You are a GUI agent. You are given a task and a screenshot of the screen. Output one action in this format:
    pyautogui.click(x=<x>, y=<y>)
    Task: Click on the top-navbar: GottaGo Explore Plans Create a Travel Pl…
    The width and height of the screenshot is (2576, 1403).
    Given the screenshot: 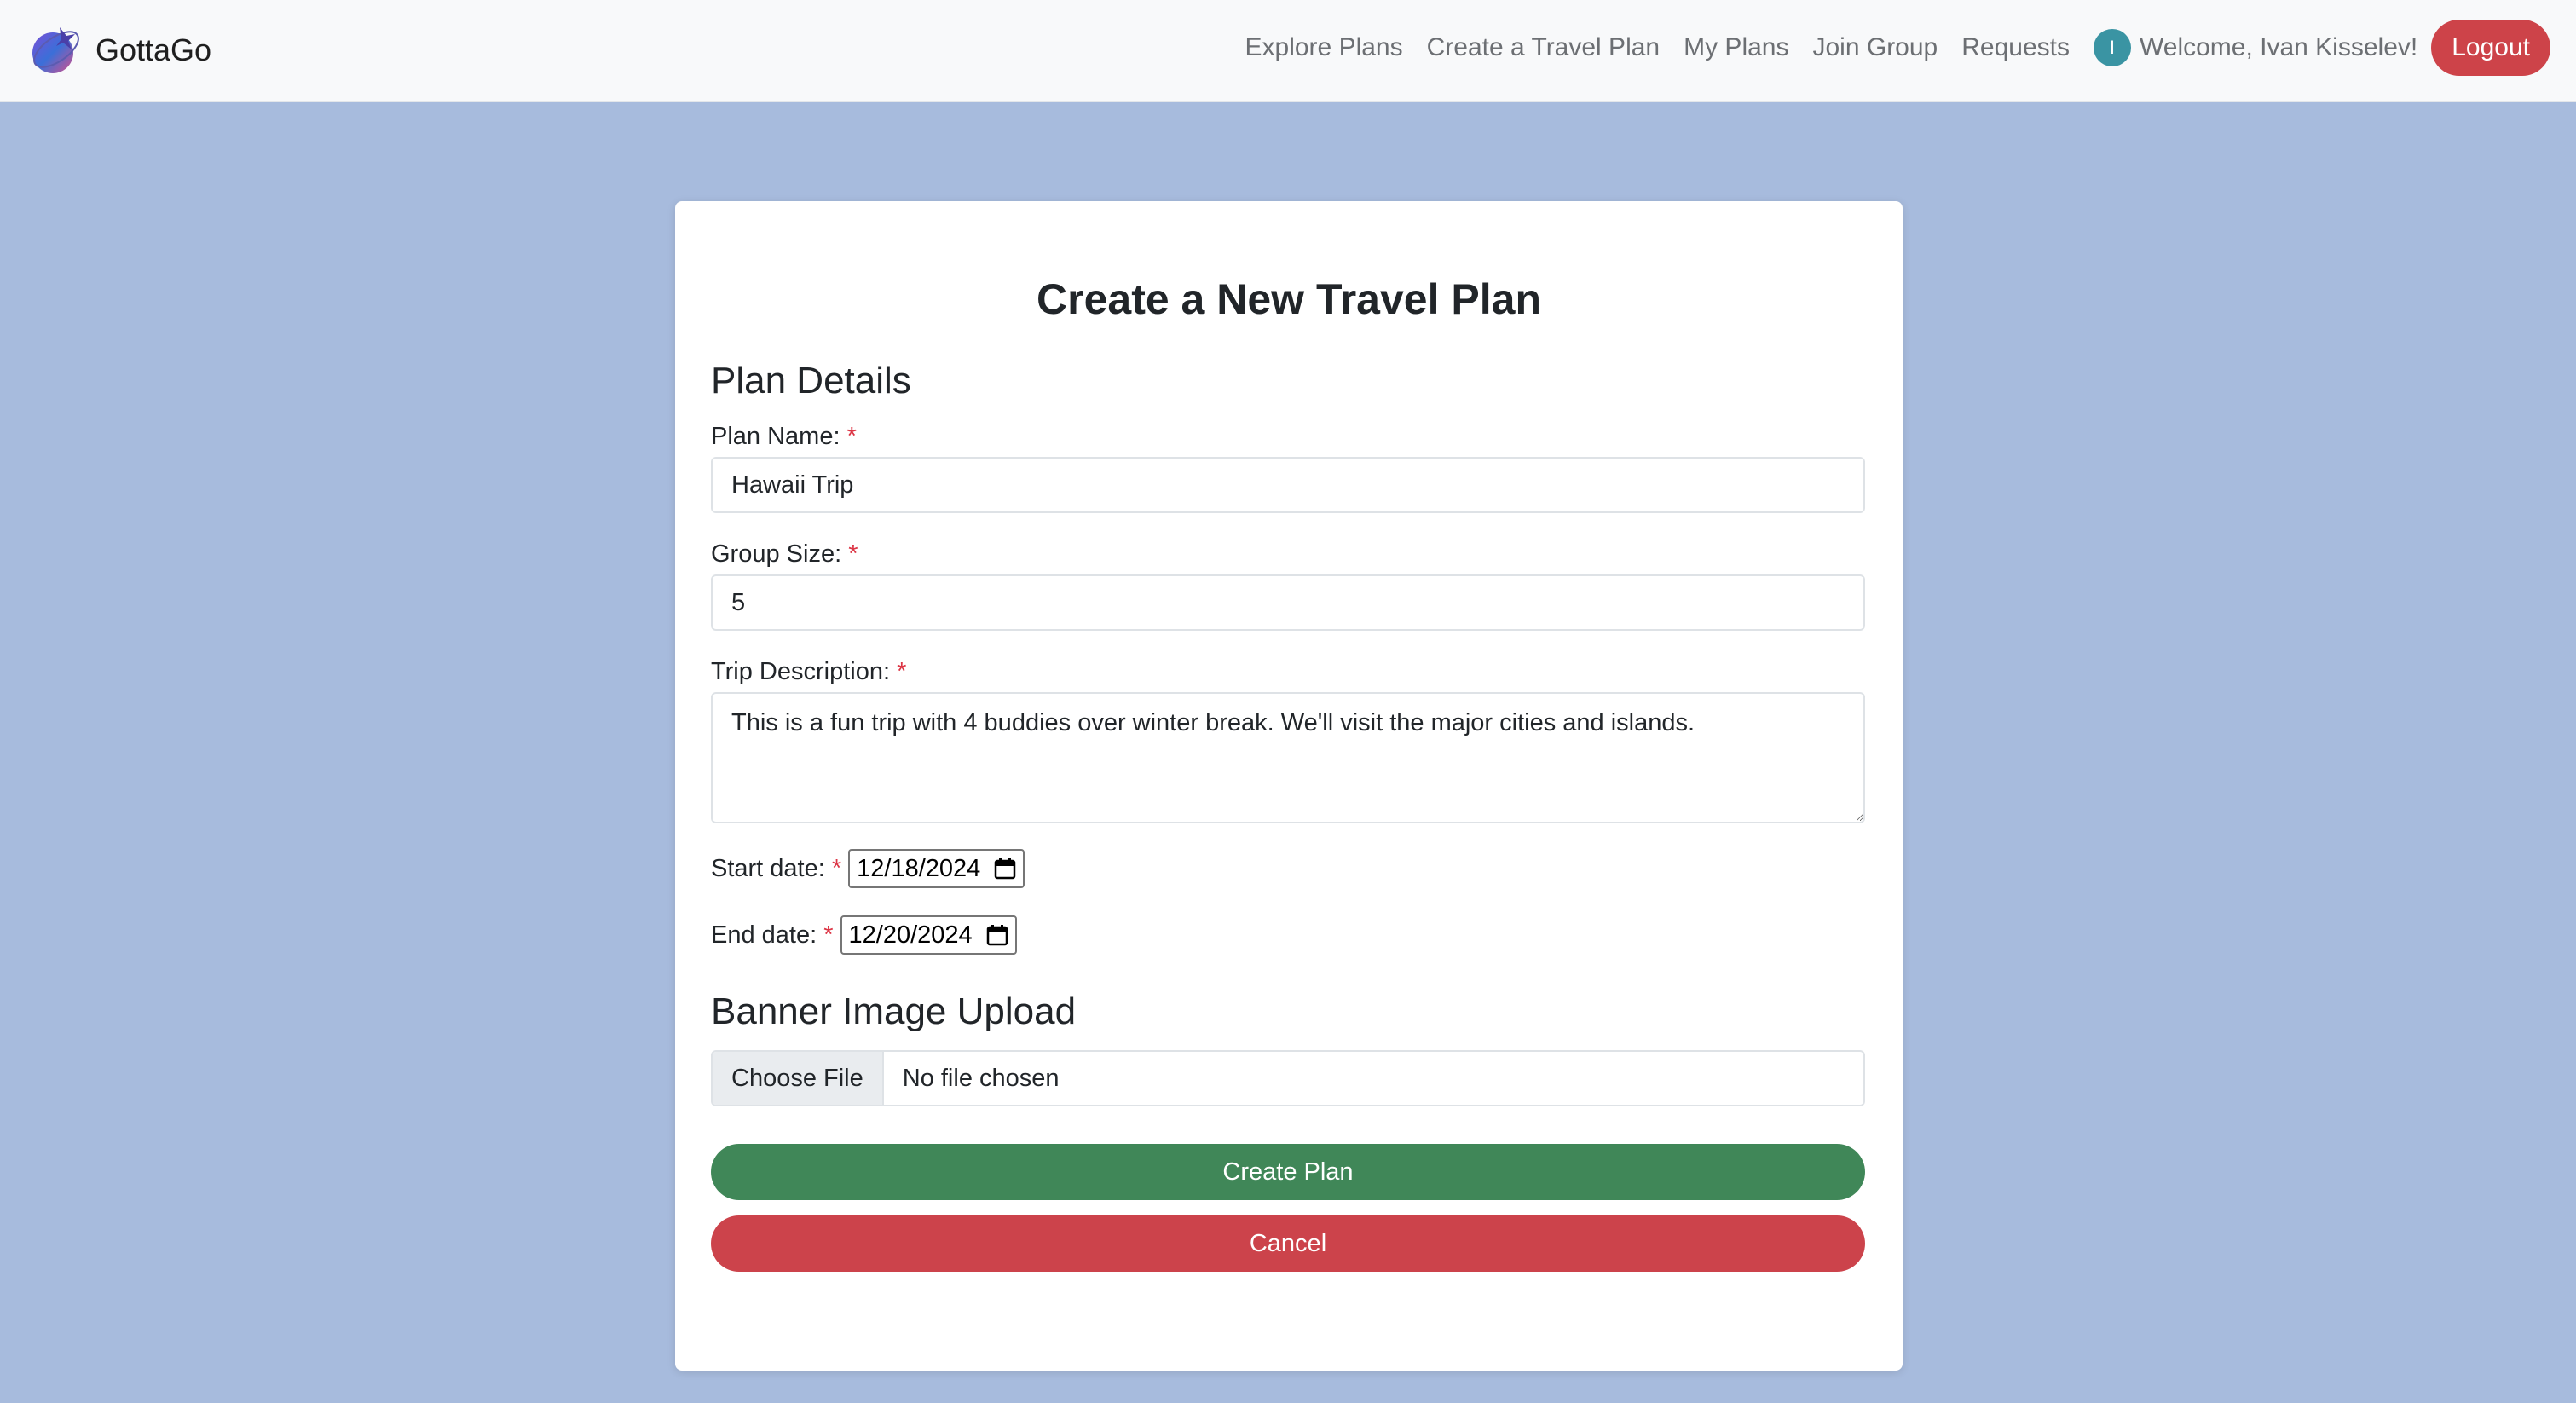 What is the action you would take?
    pyautogui.click(x=1288, y=51)
    